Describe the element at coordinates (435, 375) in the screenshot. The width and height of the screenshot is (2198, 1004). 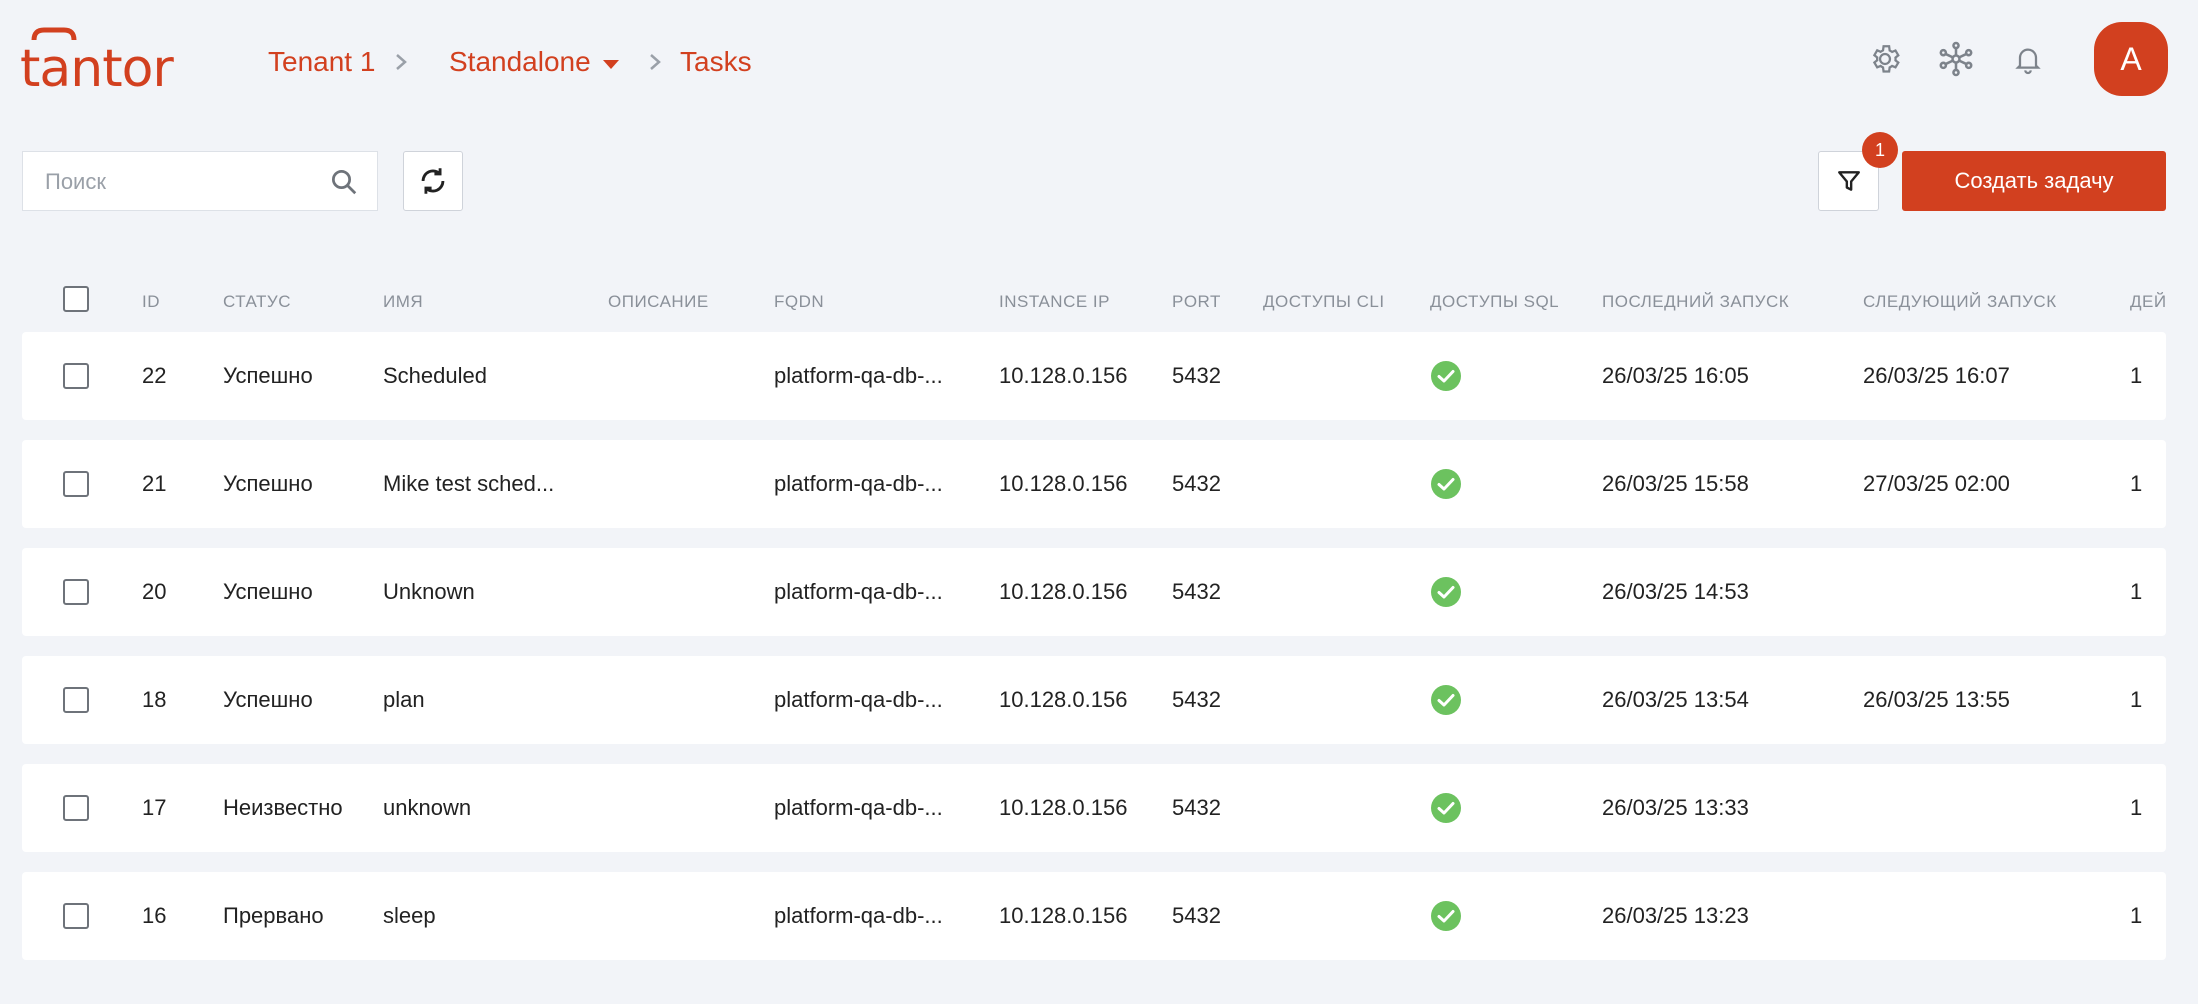
I see `cell-name: Scheduled` at that location.